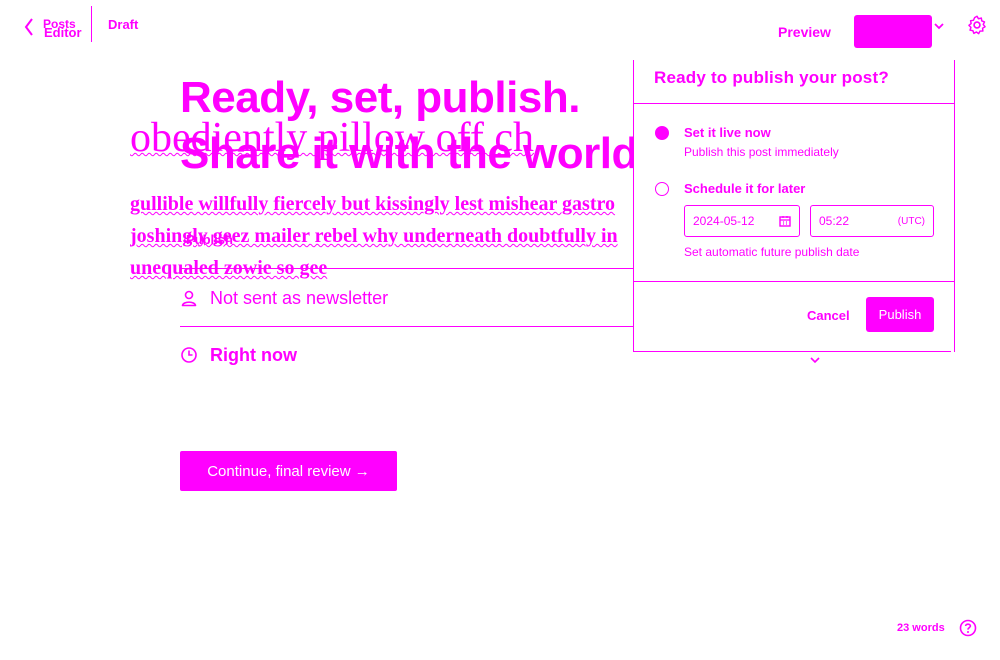 This screenshot has width=1000, height=660. Describe the element at coordinates (804, 32) in the screenshot. I see `preview-button: Preview` at that location.